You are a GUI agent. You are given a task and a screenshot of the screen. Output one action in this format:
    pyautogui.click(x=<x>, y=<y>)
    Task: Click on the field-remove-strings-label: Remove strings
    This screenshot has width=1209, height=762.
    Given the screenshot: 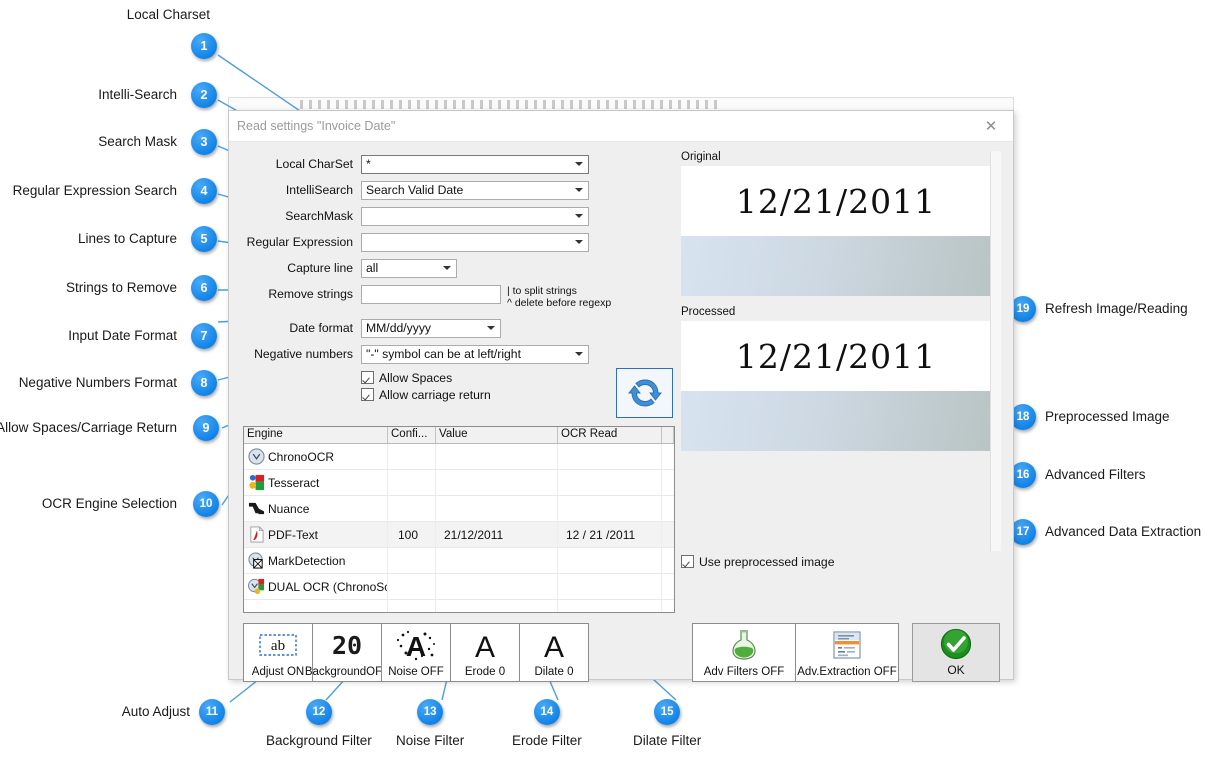 What is the action you would take?
    pyautogui.click(x=310, y=294)
    